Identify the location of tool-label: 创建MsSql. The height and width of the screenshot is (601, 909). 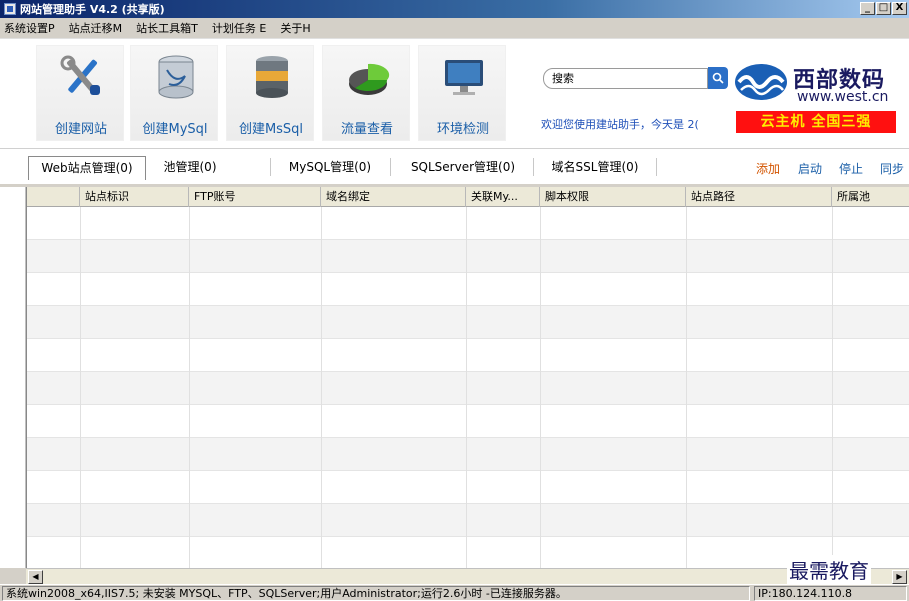
(271, 129).